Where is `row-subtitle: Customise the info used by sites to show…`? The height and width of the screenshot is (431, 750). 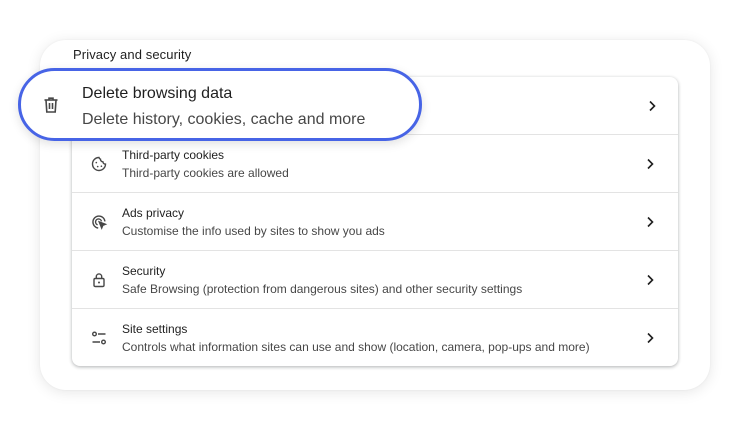 row-subtitle: Customise the info used by sites to show… is located at coordinates (253, 231).